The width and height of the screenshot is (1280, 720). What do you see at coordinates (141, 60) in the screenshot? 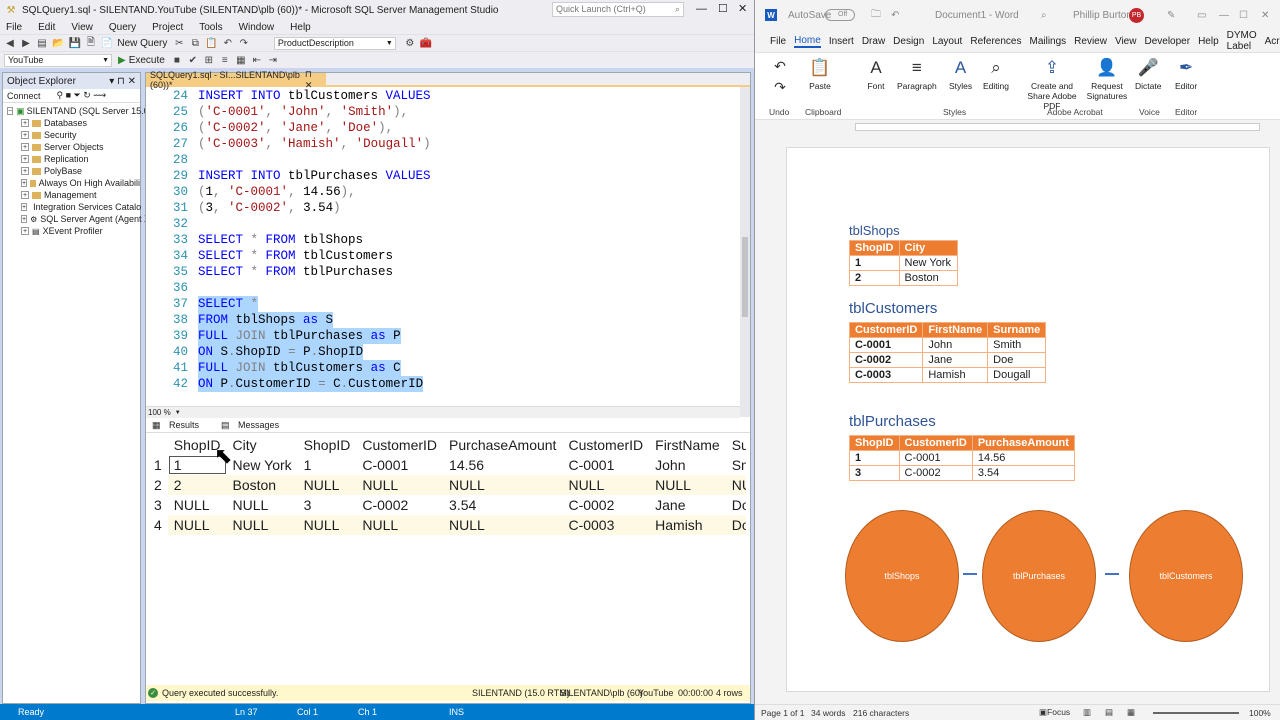
I see `execute-button: ▶ Execute` at bounding box center [141, 60].